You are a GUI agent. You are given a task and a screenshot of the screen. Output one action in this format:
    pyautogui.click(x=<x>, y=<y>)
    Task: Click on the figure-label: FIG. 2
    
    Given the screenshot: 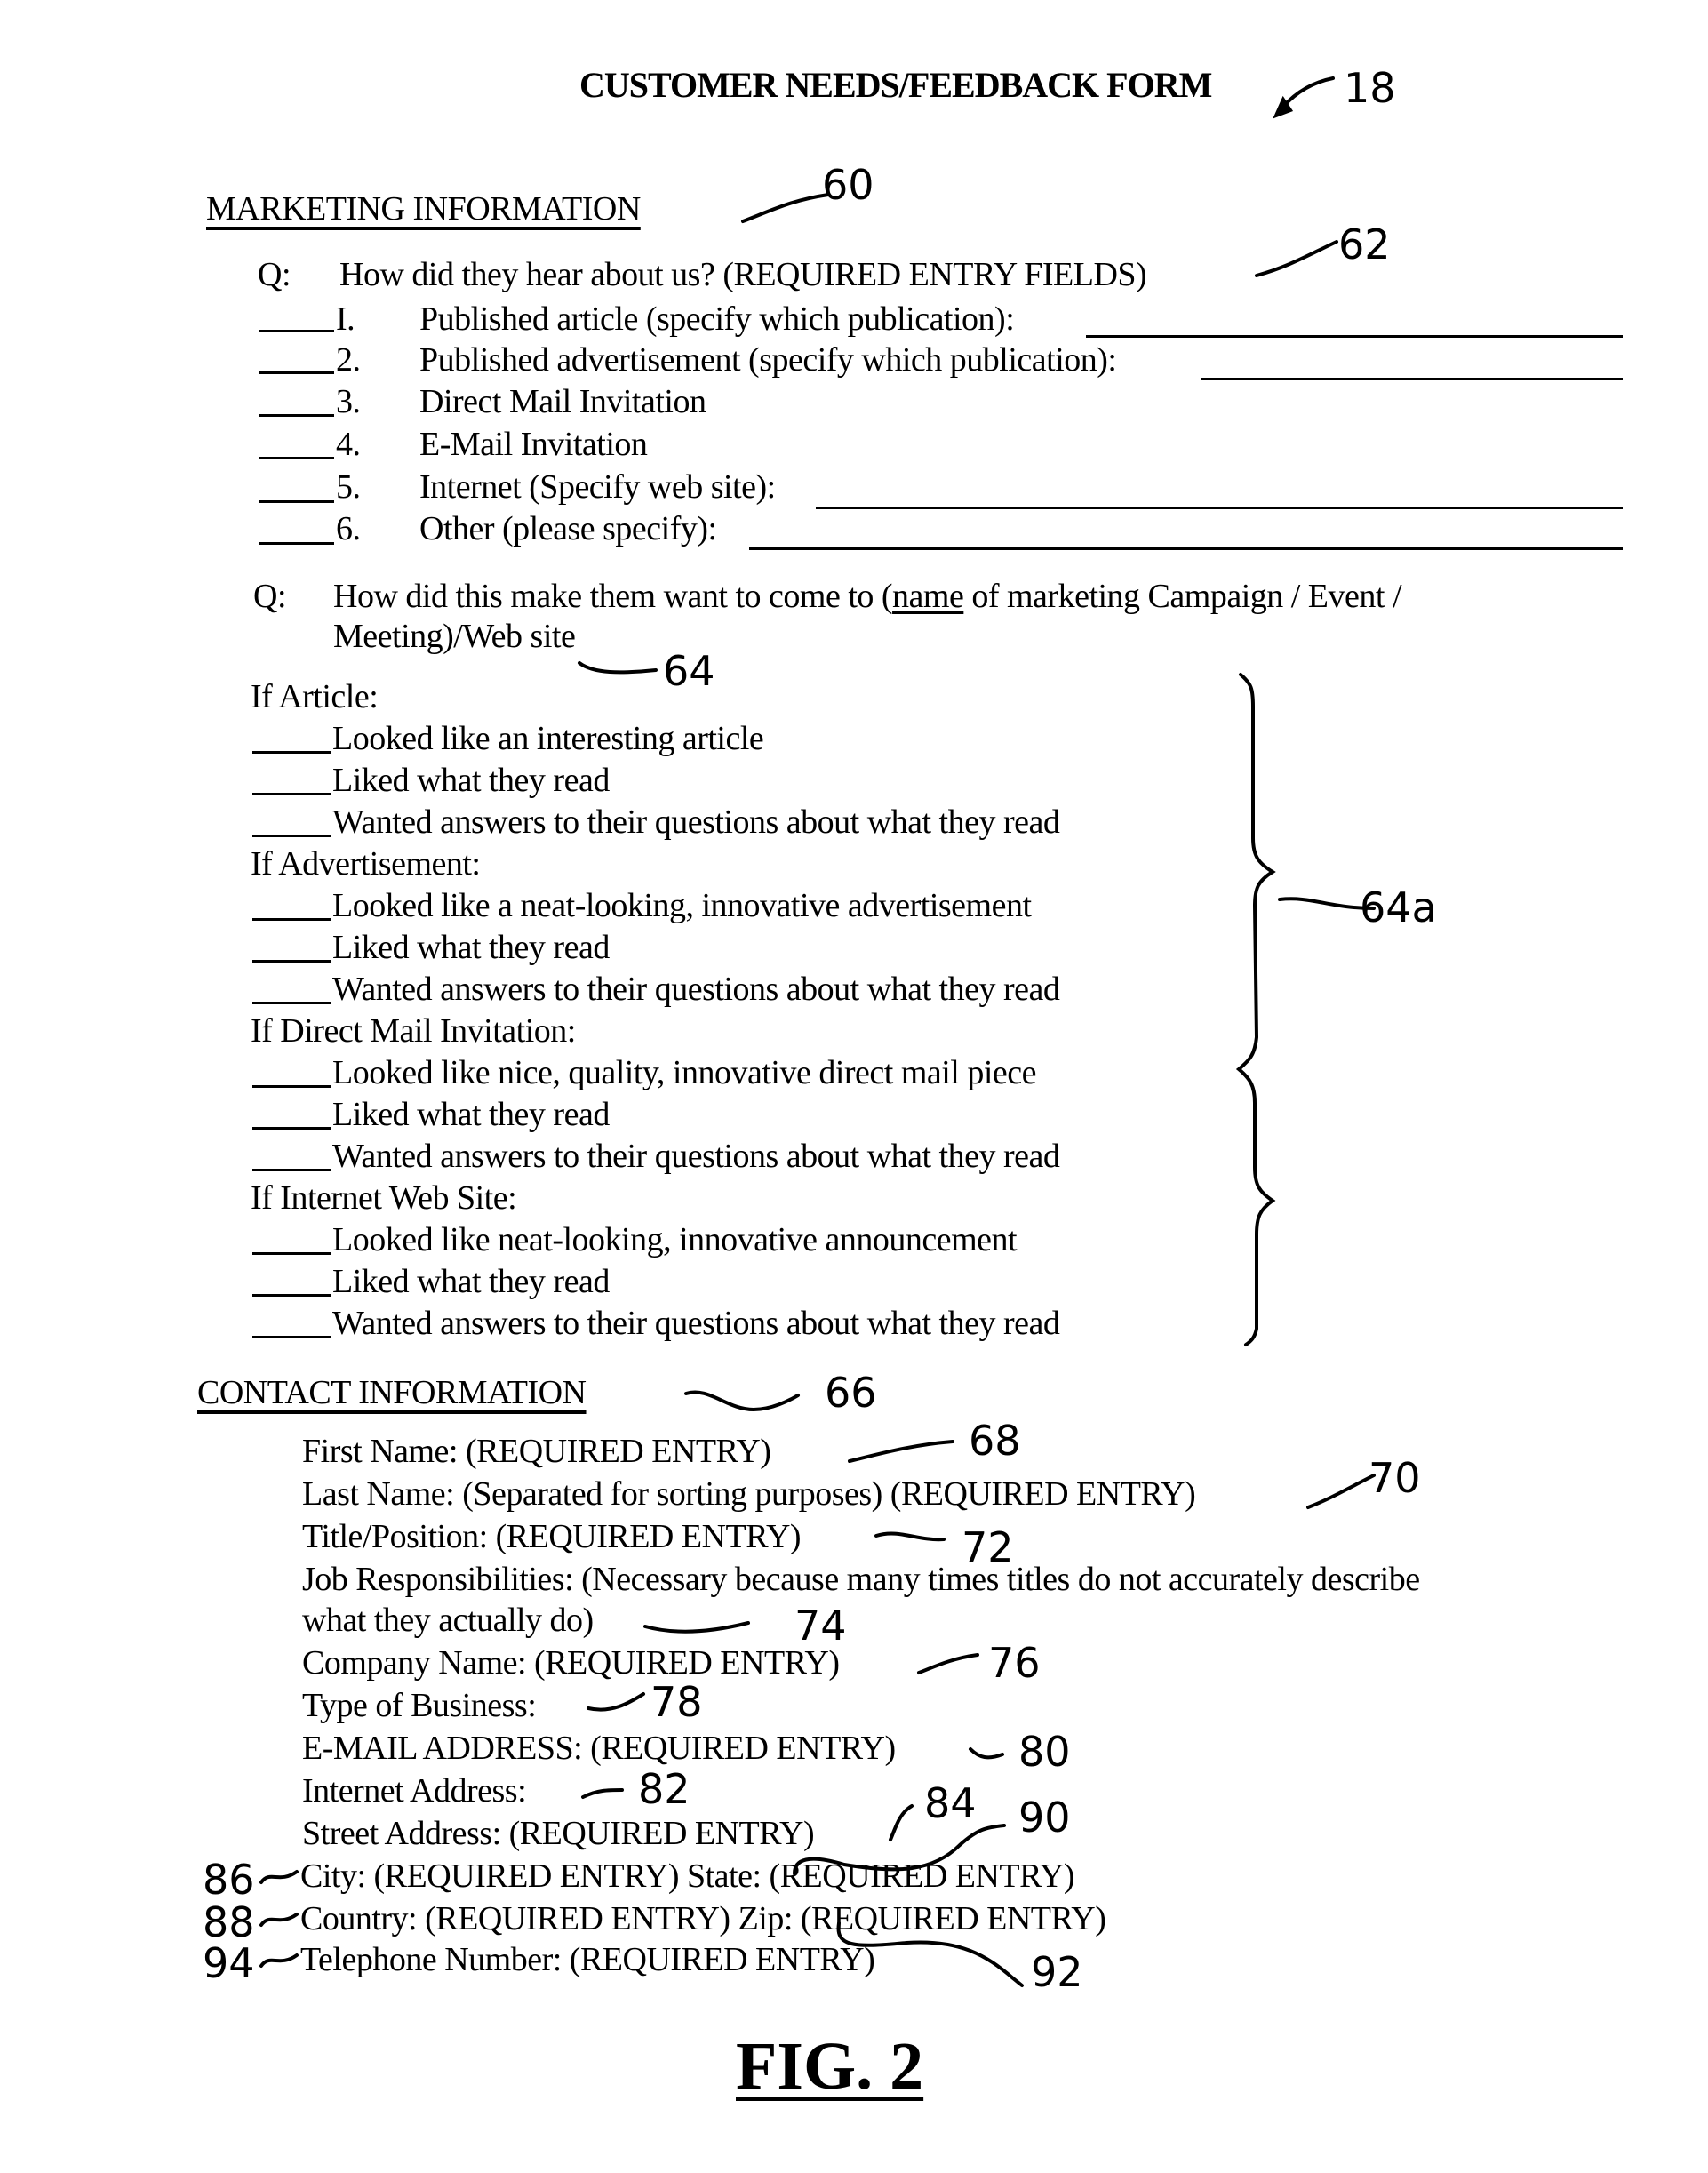 What is the action you would take?
    pyautogui.click(x=830, y=2066)
    